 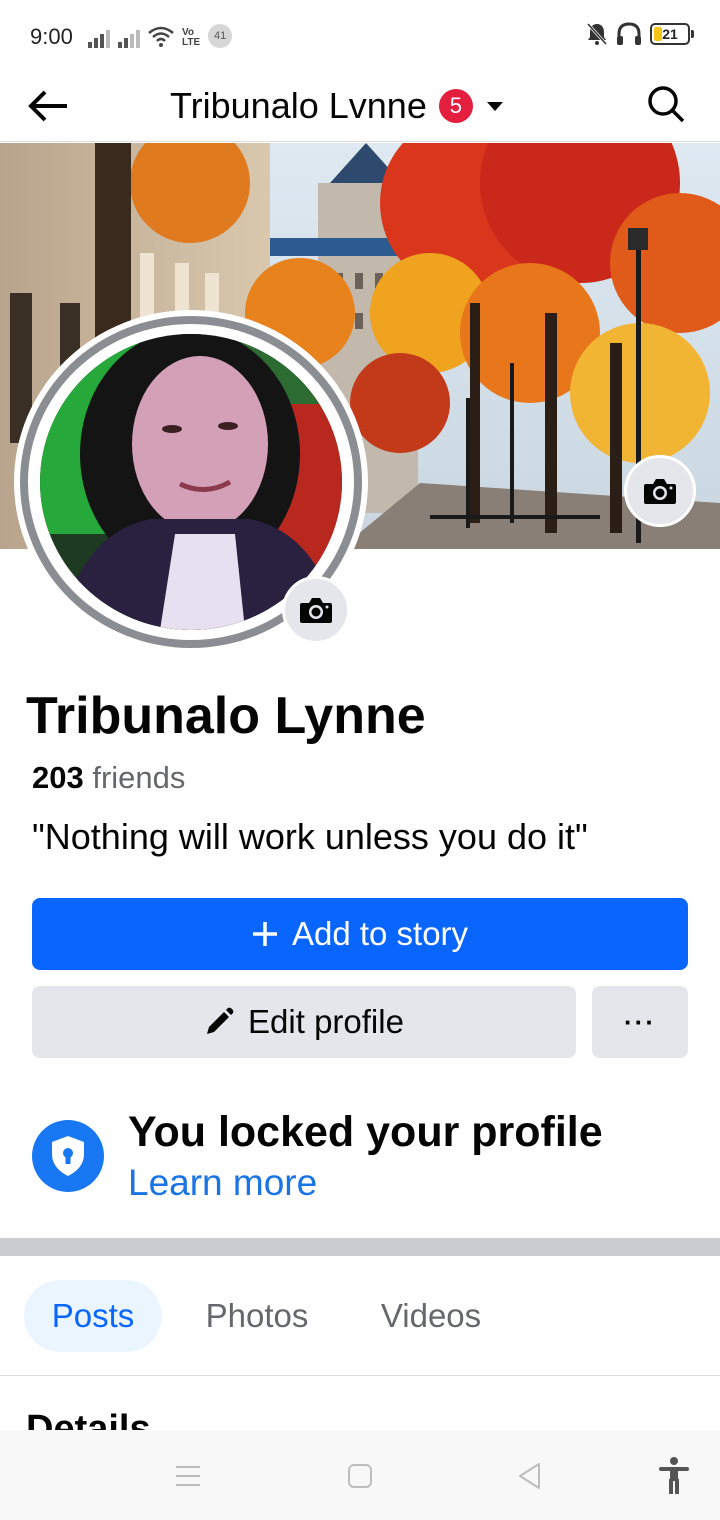 I want to click on search-button, so click(x=666, y=104).